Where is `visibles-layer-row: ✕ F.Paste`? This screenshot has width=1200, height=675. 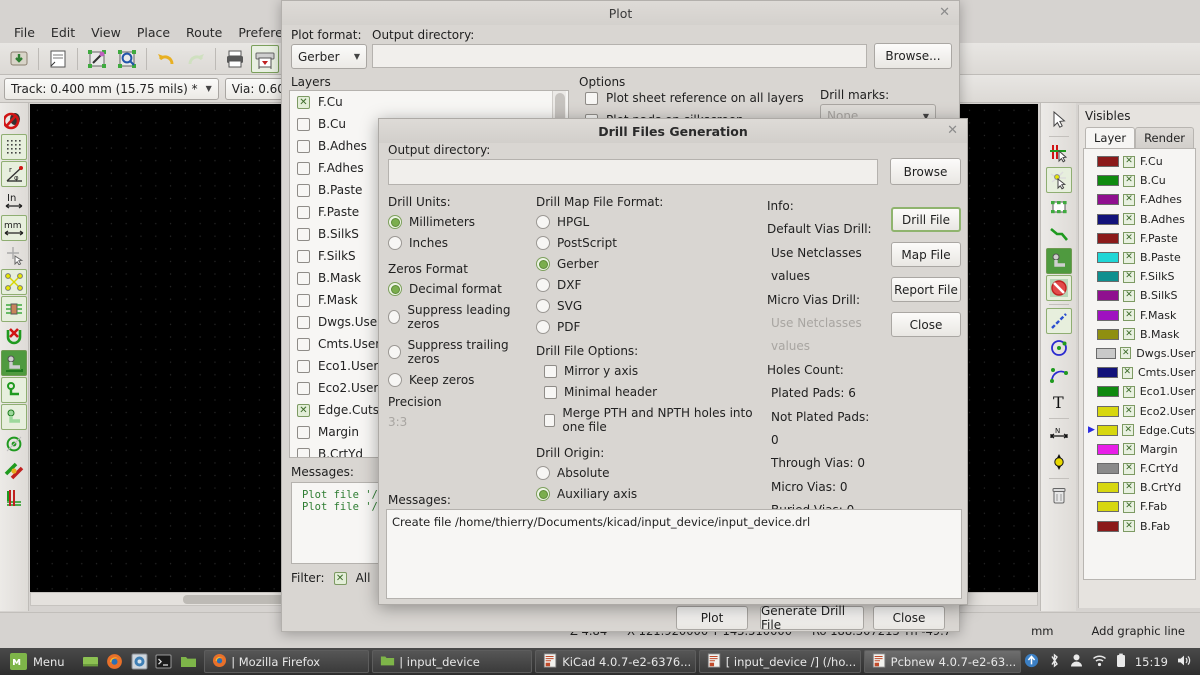 visibles-layer-row: ✕ F.Paste is located at coordinates (1139, 238).